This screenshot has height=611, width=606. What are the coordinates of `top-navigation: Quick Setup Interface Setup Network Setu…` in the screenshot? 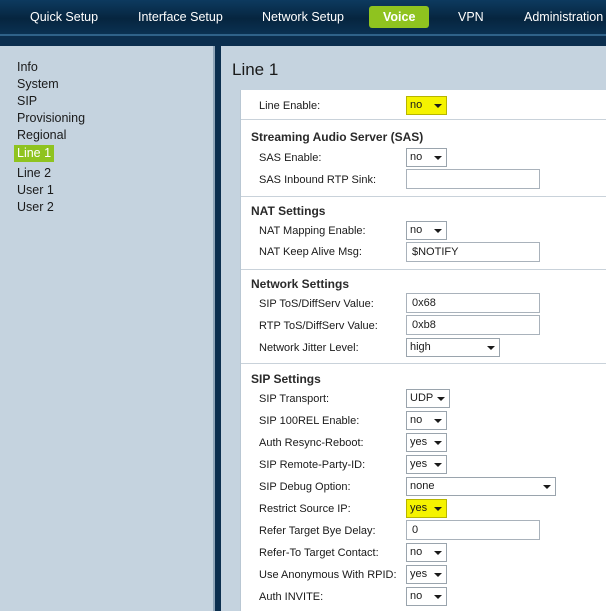 It's located at (303, 18).